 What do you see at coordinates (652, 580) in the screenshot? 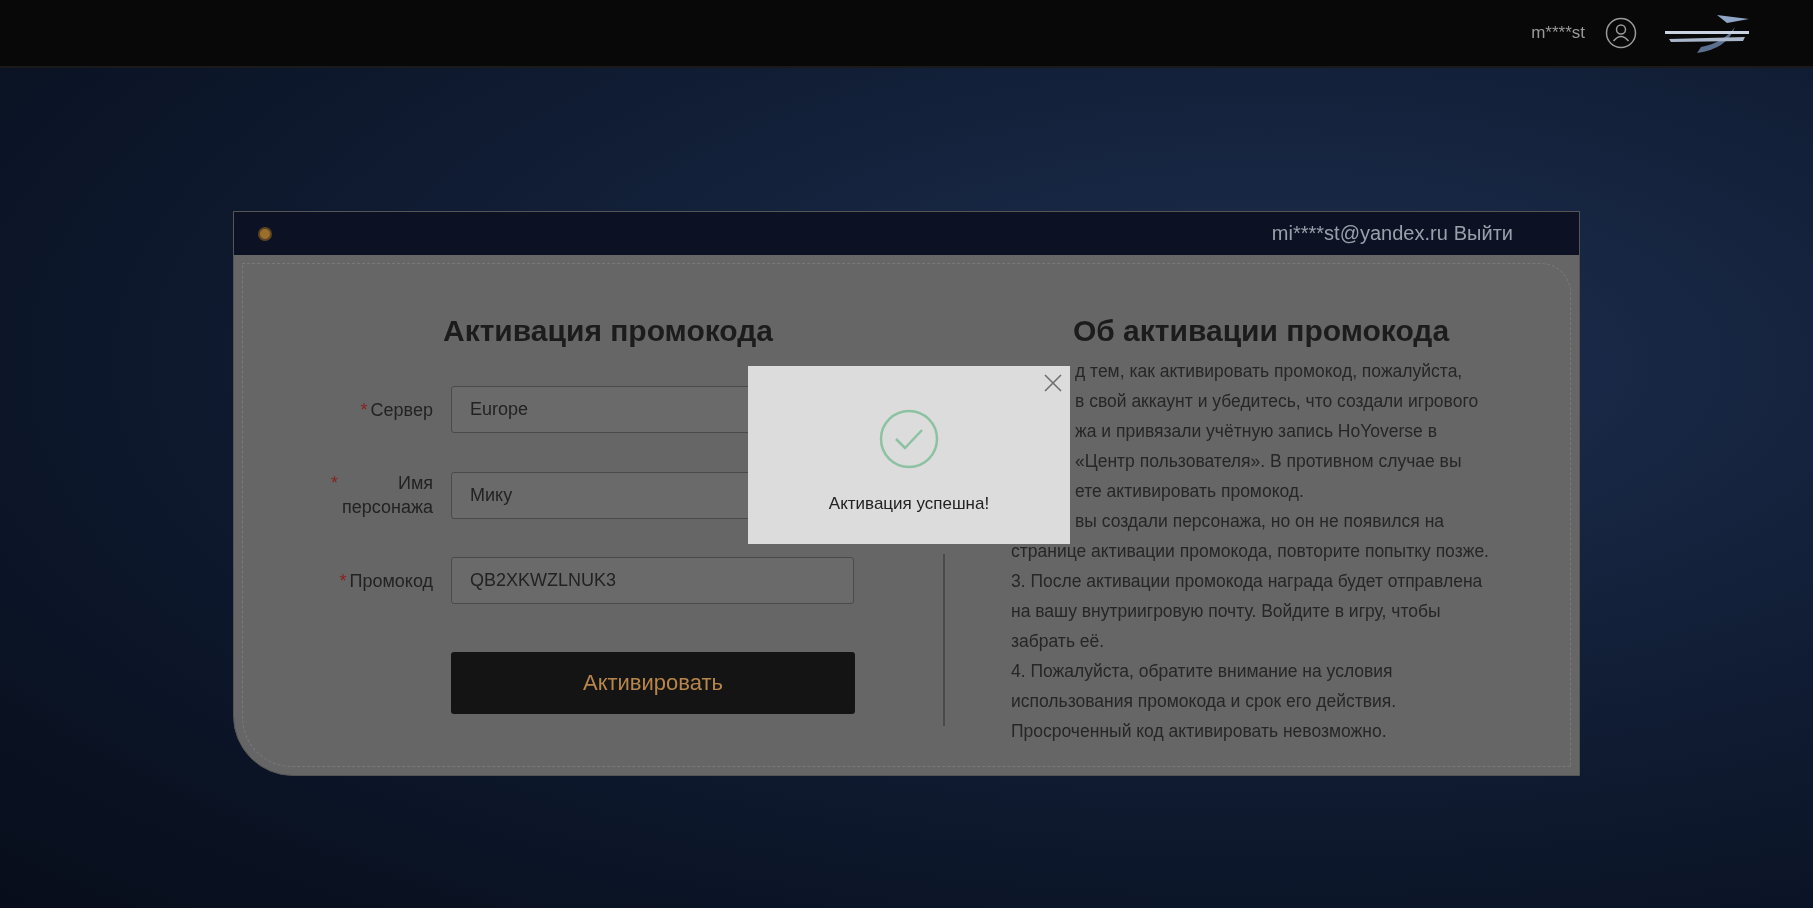
I see `input-field: QB2XKWZLNUK3` at bounding box center [652, 580].